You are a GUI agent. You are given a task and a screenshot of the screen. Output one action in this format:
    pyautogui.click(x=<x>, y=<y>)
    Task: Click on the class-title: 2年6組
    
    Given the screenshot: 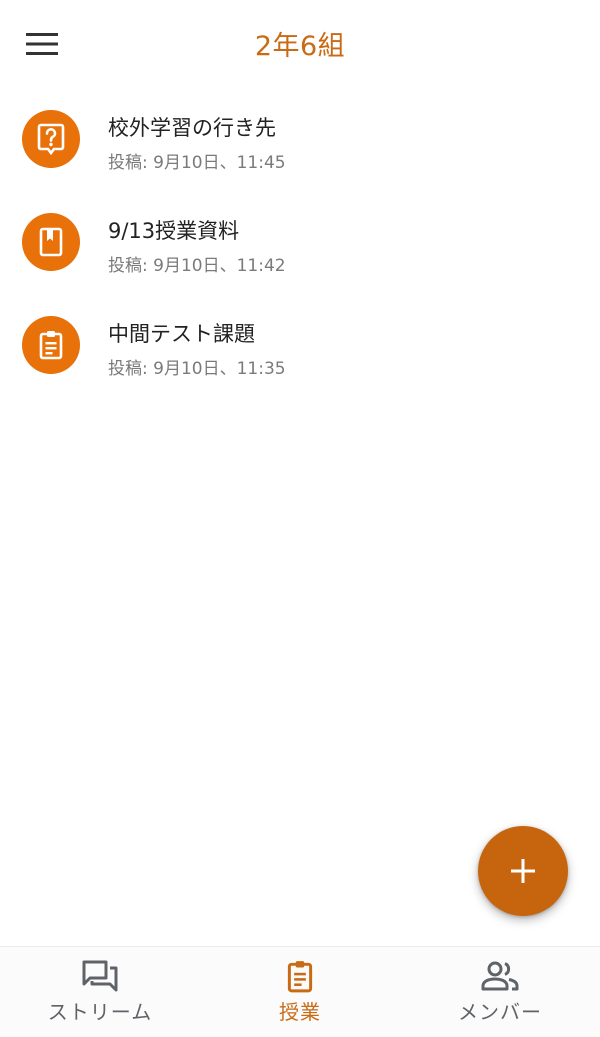 What is the action you would take?
    pyautogui.click(x=300, y=46)
    